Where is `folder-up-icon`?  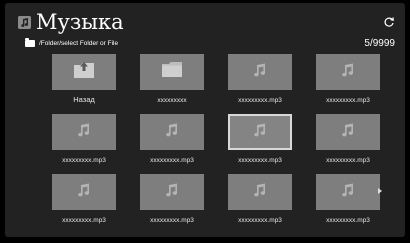
folder-up-icon is located at coordinates (84, 72).